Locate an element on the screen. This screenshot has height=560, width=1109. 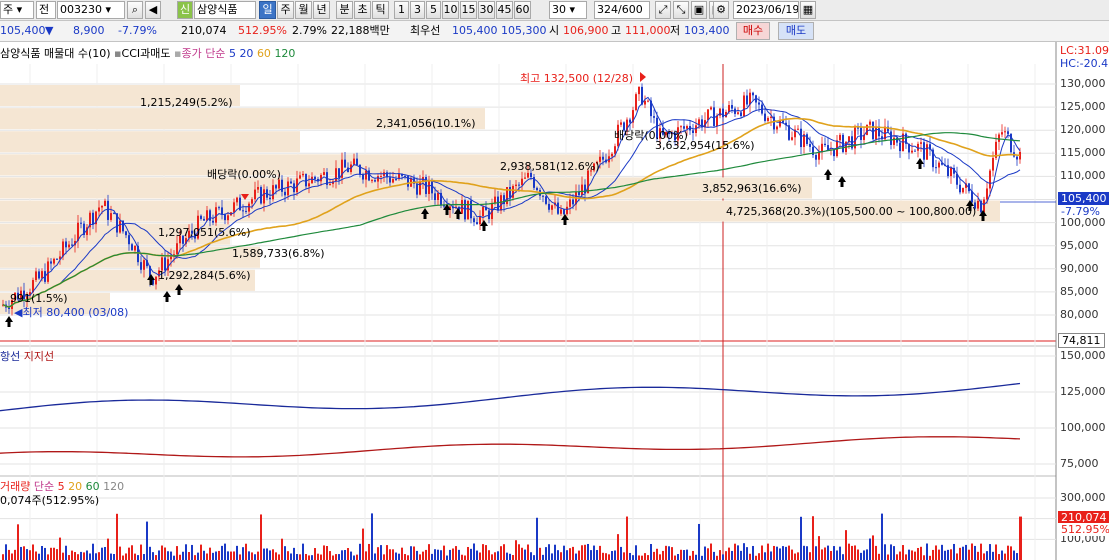
vp-label-1: 1,215,249(5.2%) is located at coordinates (186, 102).